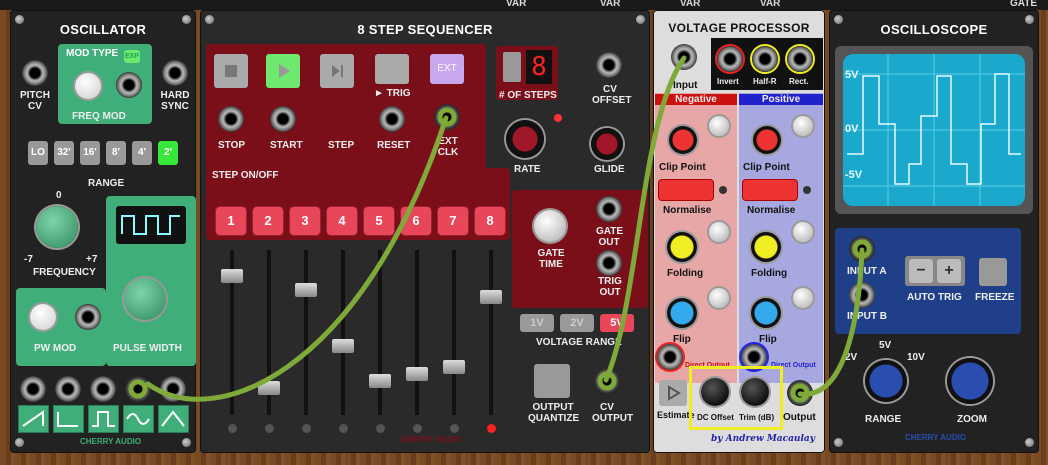 The image size is (1048, 465). Describe the element at coordinates (138, 389) in the screenshot. I see `sine-output-jack` at that location.